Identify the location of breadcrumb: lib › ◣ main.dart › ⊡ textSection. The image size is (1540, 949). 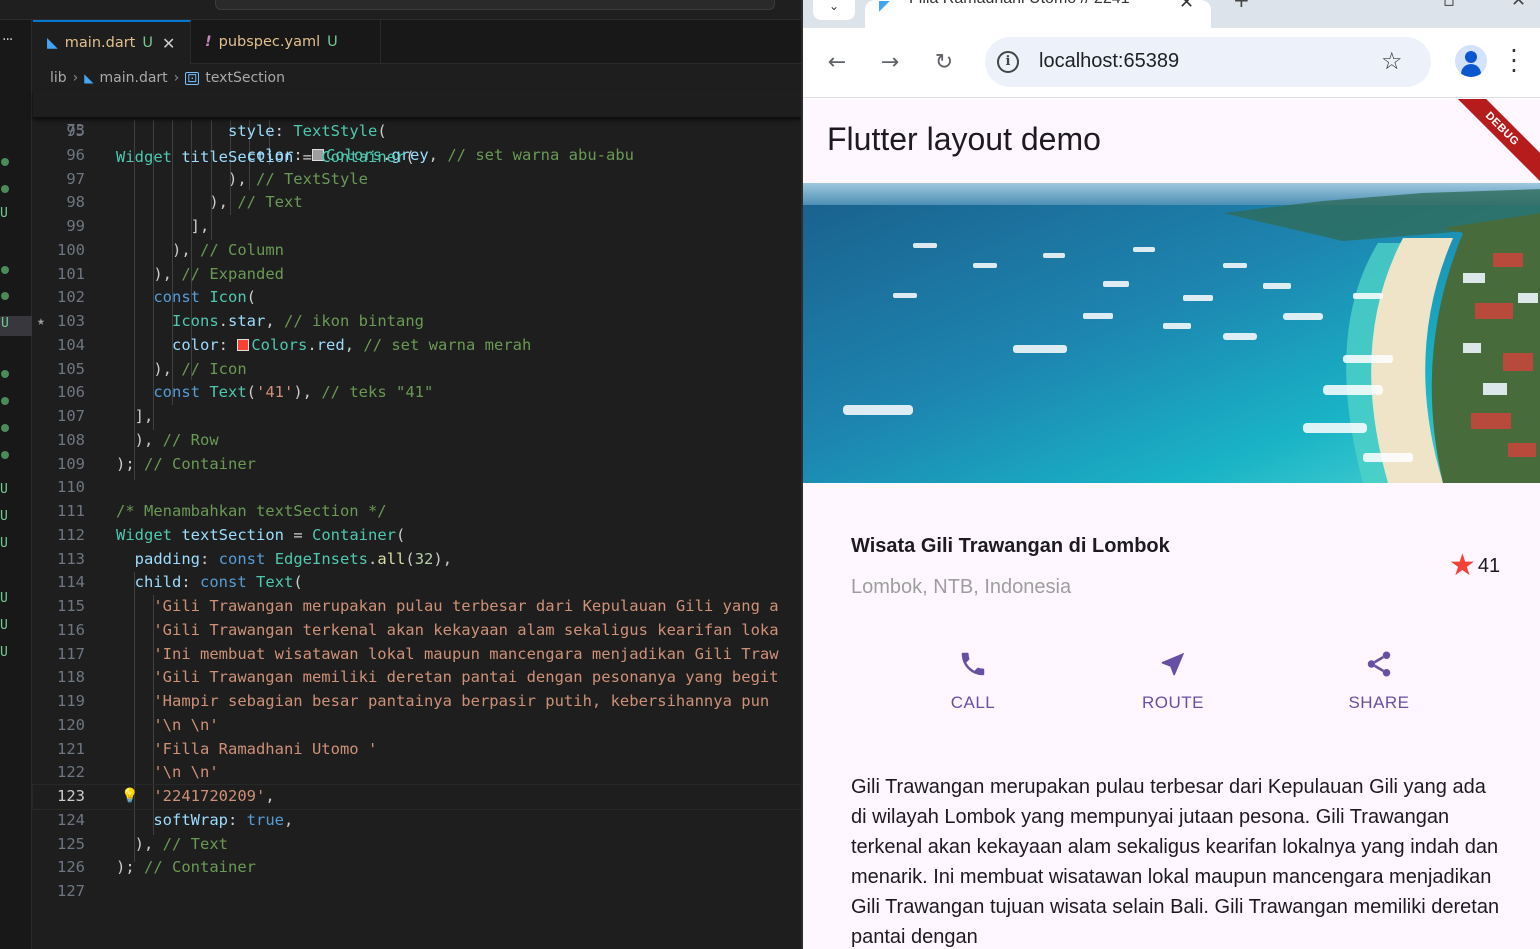
(167, 78).